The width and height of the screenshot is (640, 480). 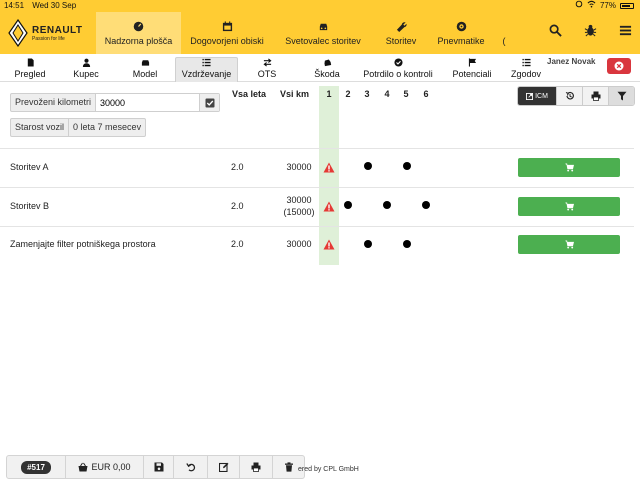 What do you see at coordinates (398, 74) in the screenshot?
I see `tab-label: Potrdilo o kontroli` at bounding box center [398, 74].